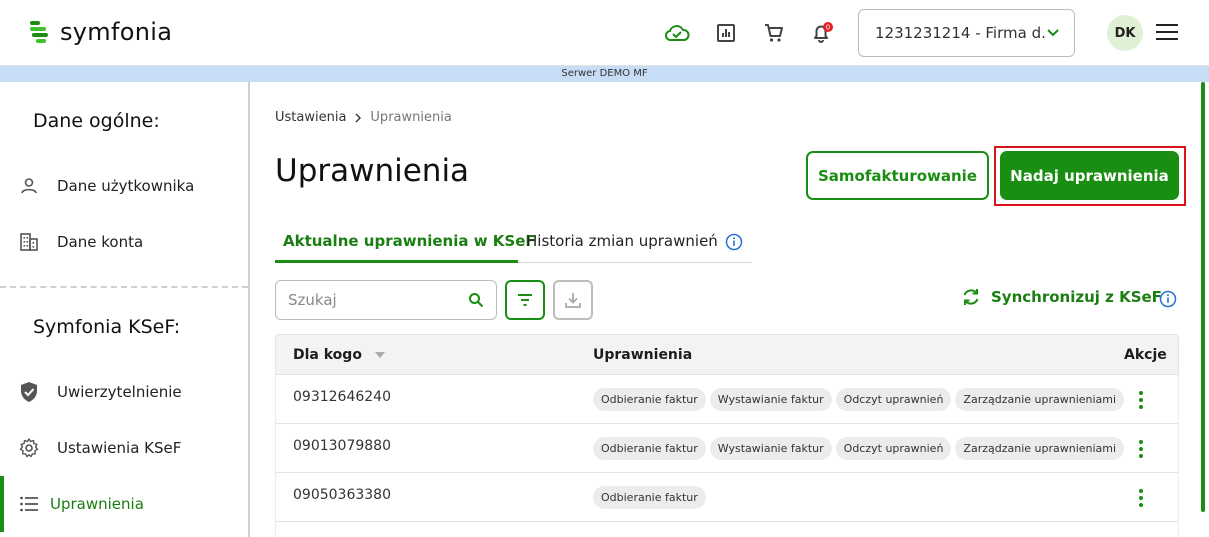  Describe the element at coordinates (409, 241) in the screenshot. I see `tab-current-permissions: Aktualne uprawnienia w KSeF` at that location.